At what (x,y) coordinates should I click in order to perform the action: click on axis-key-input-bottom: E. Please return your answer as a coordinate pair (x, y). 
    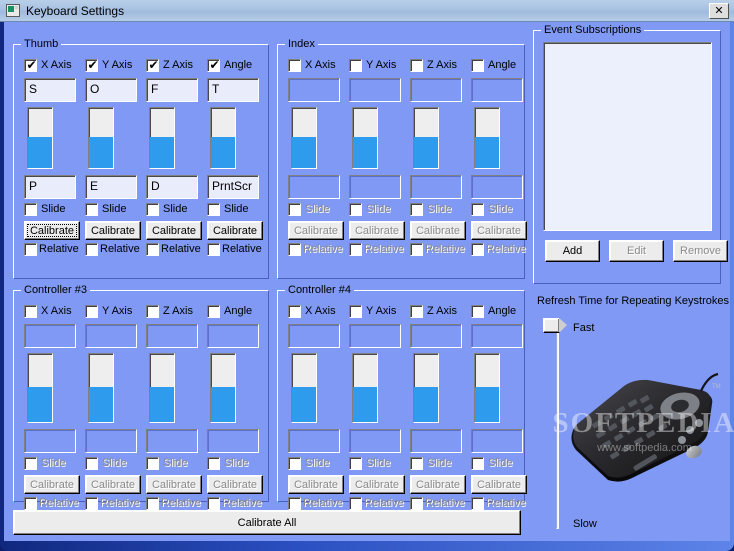
    Looking at the image, I should click on (111, 187).